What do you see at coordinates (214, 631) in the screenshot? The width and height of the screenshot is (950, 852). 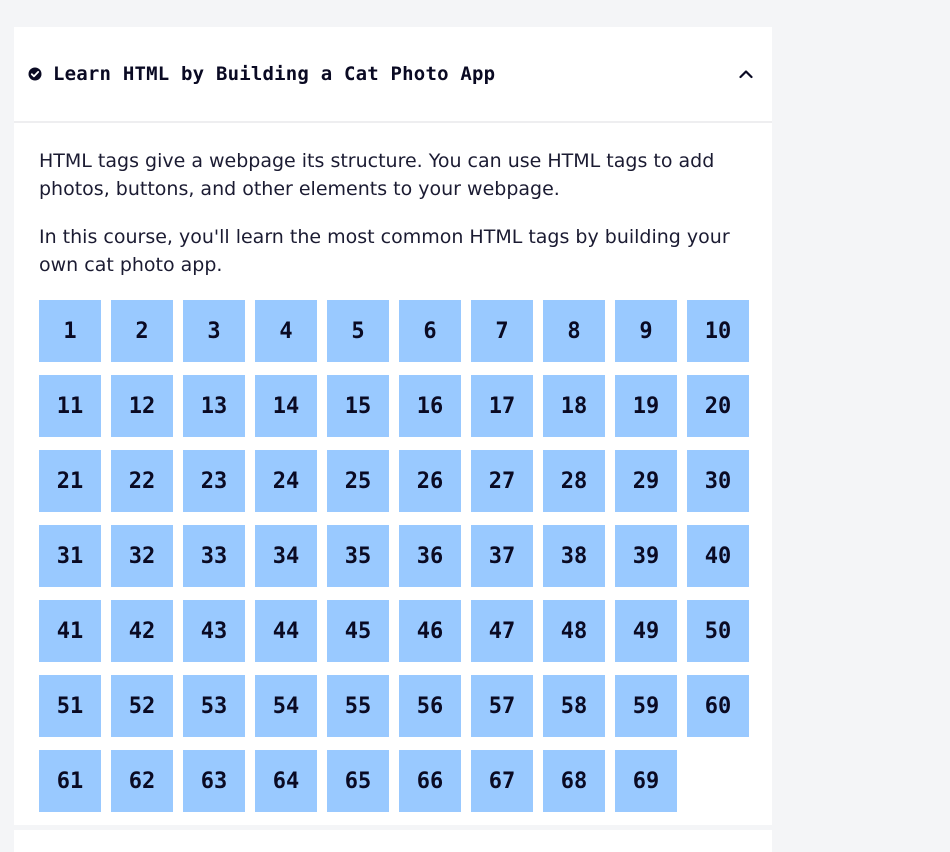 I see `step-button: 43` at bounding box center [214, 631].